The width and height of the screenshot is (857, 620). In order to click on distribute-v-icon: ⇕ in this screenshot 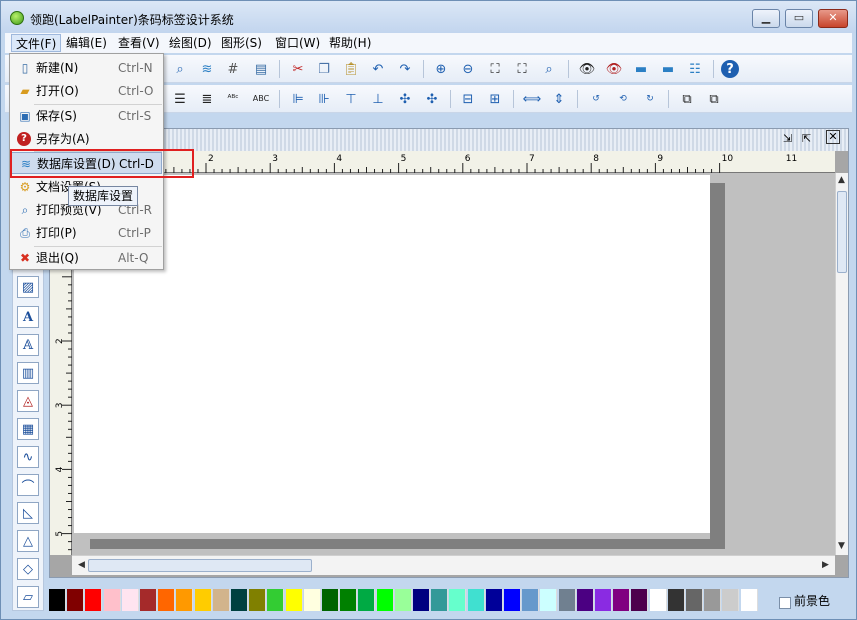, I will do `click(559, 99)`.